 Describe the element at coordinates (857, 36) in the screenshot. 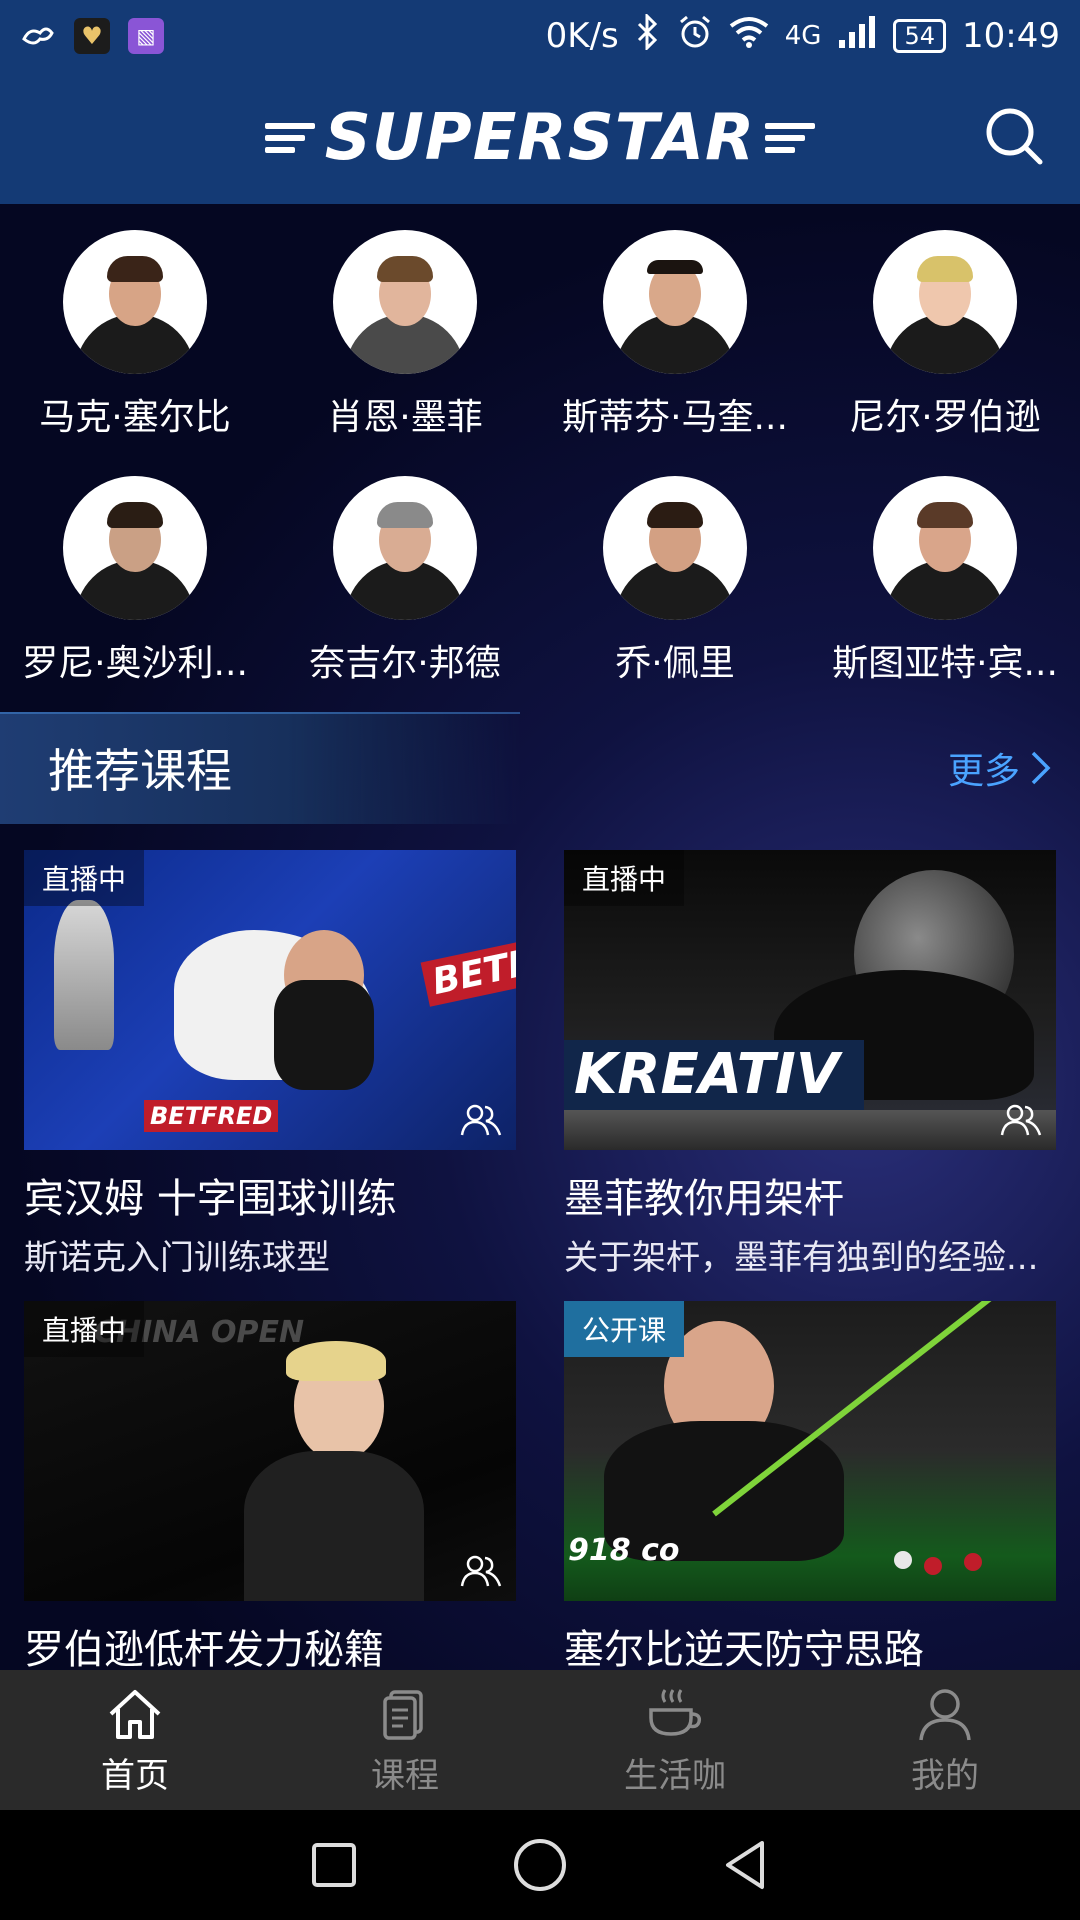

I see `signal-icon` at that location.